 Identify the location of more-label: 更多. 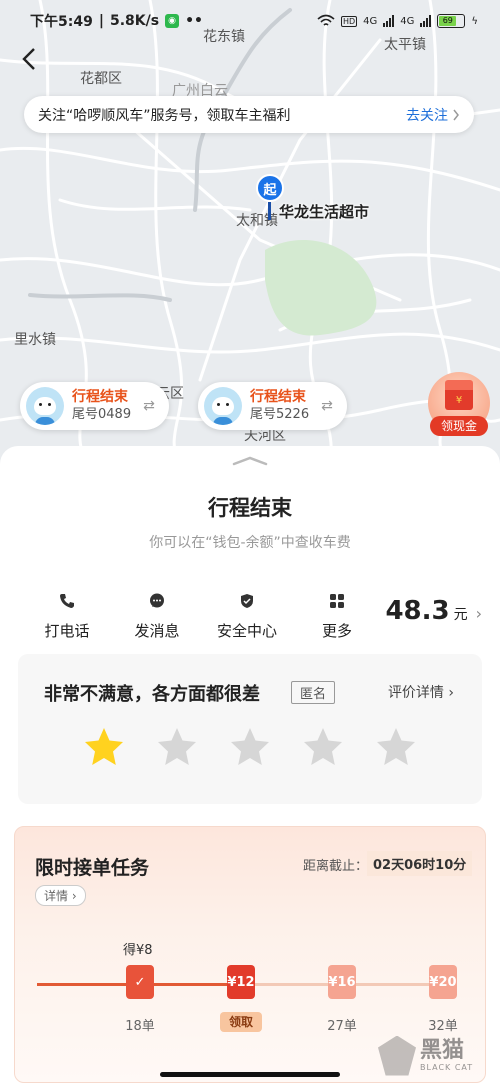
(336, 630).